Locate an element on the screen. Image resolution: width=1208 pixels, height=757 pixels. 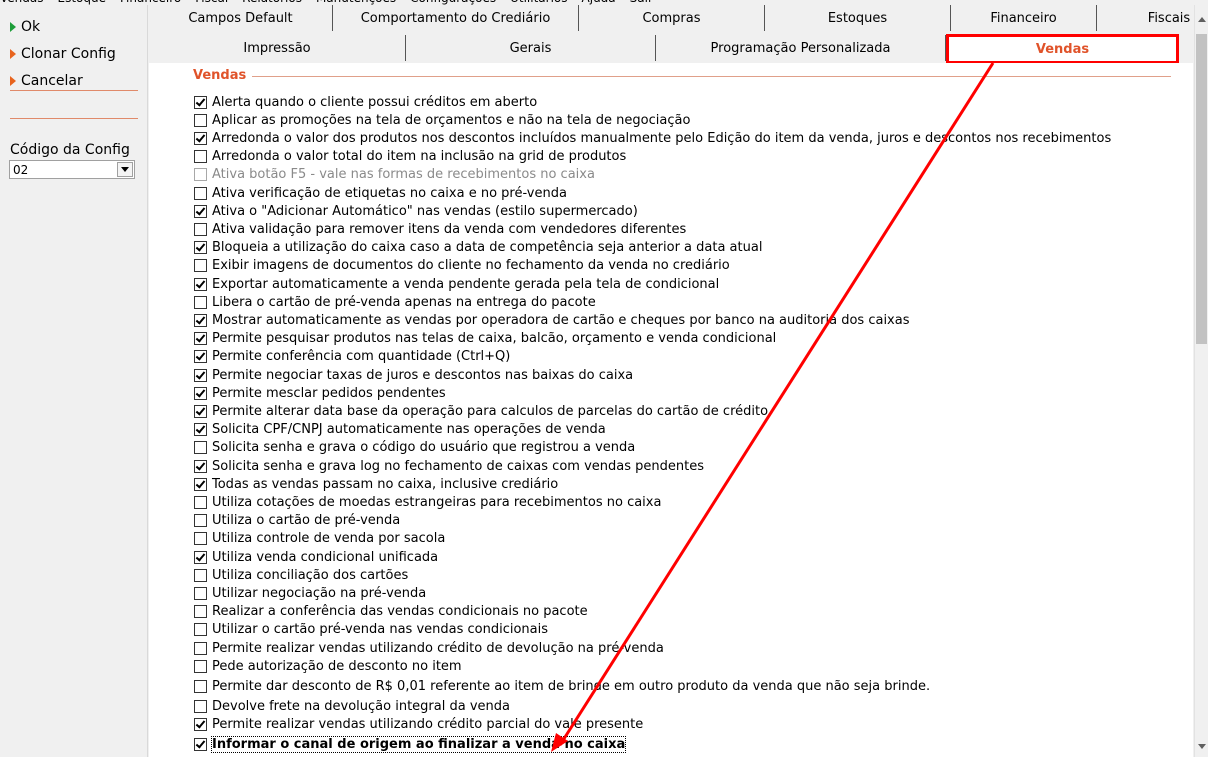
cancel-button: Cancelar is located at coordinates (46, 81).